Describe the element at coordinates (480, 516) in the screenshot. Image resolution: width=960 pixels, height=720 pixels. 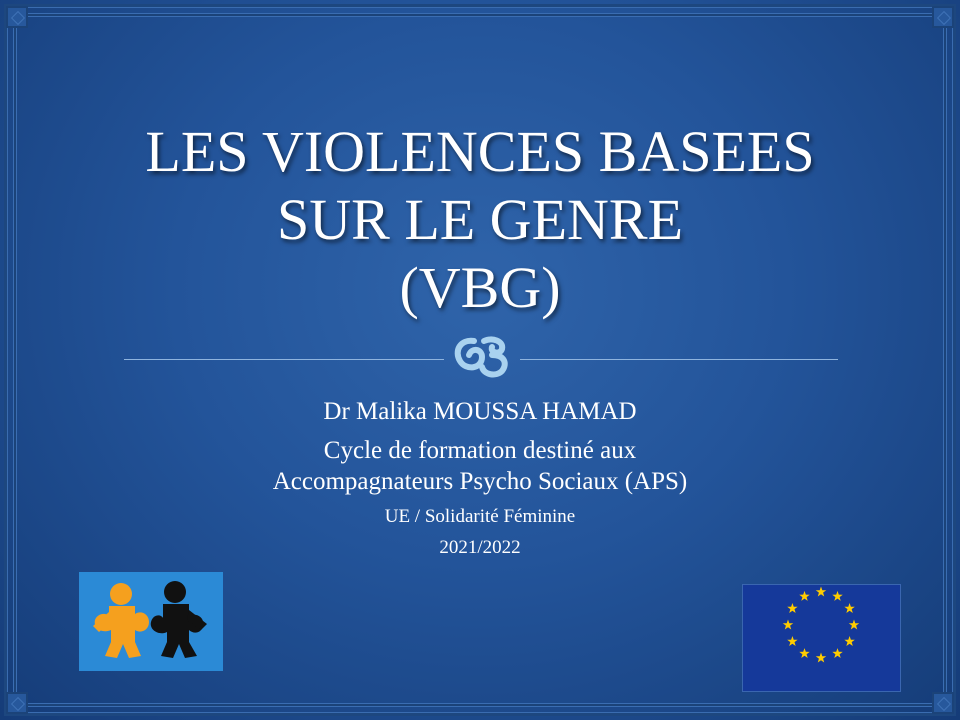
I see `partners-line: UE / Solidarité Féminine` at that location.